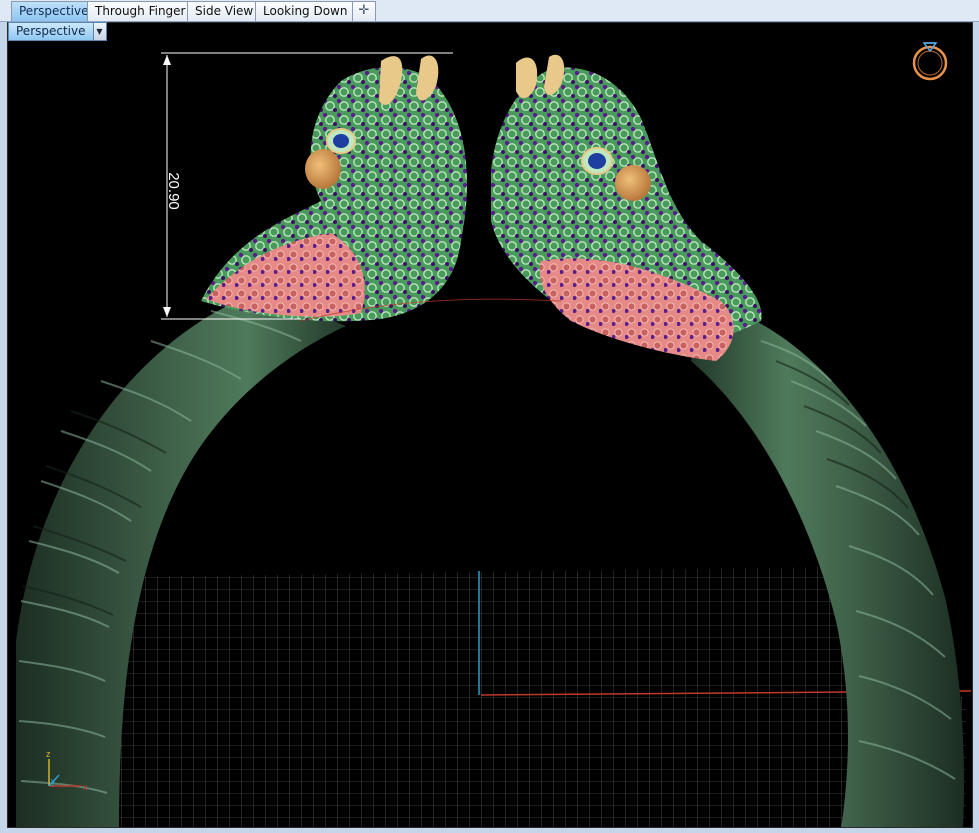 This screenshot has width=979, height=833. Describe the element at coordinates (51, 31) in the screenshot. I see `view-selector-label: Perspective` at that location.